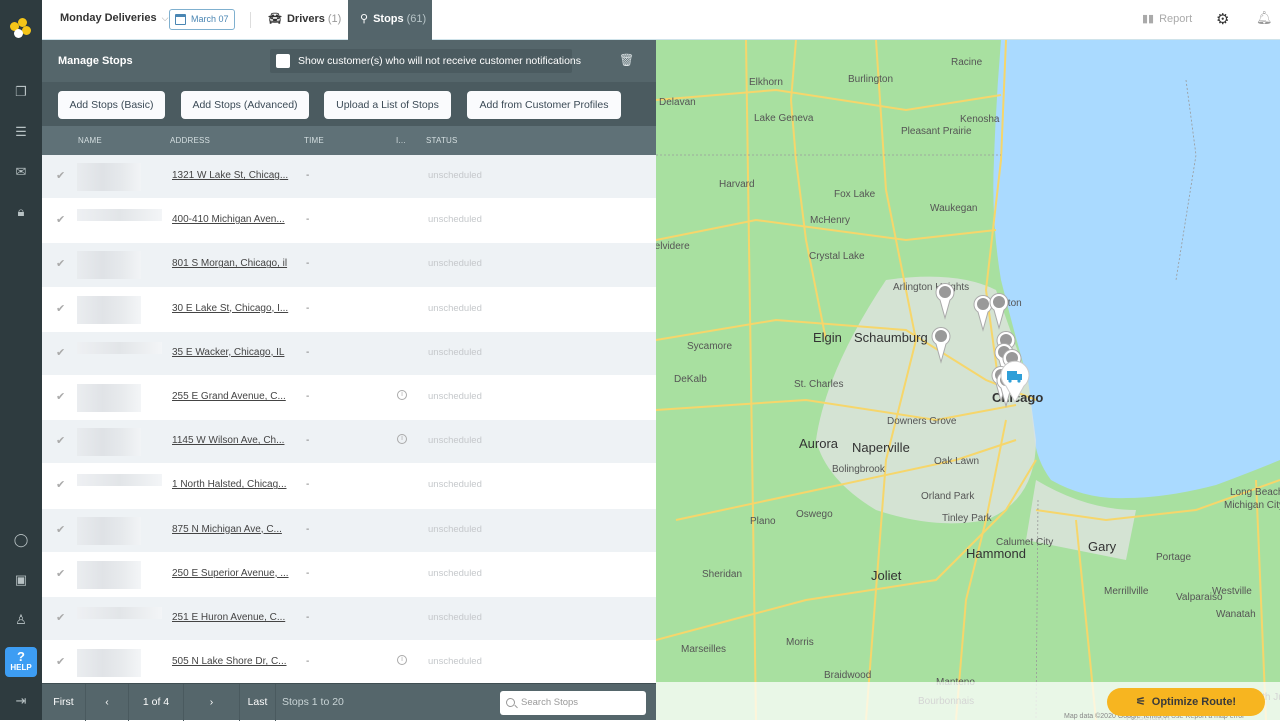 This screenshot has width=1280, height=721. Describe the element at coordinates (677, 102) in the screenshot. I see `map-city-label: Delavan` at that location.